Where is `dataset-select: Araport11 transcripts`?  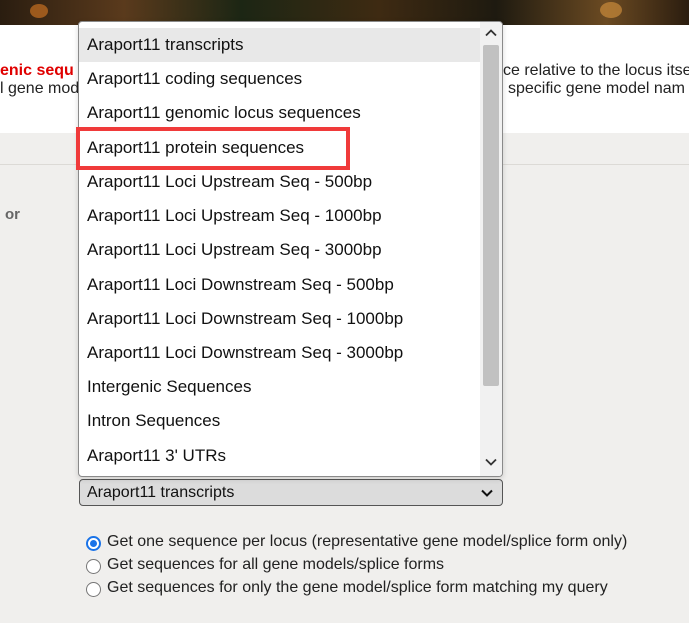
dataset-select: Araport11 transcripts is located at coordinates (291, 492).